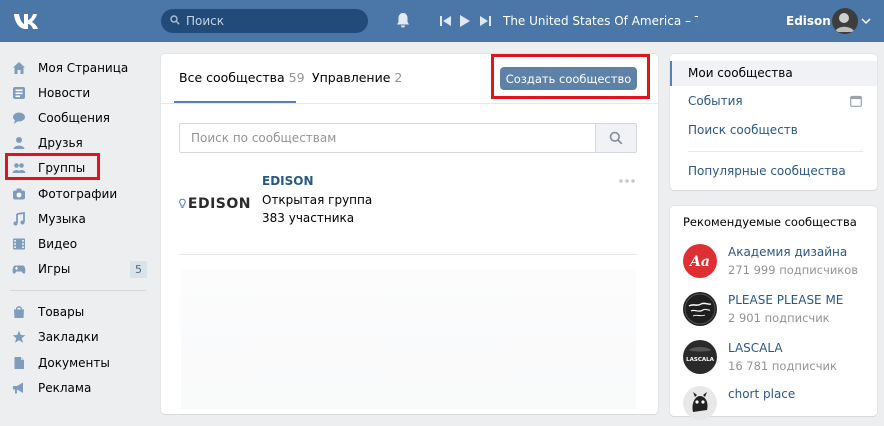  I want to click on next-track-icon, so click(485, 21).